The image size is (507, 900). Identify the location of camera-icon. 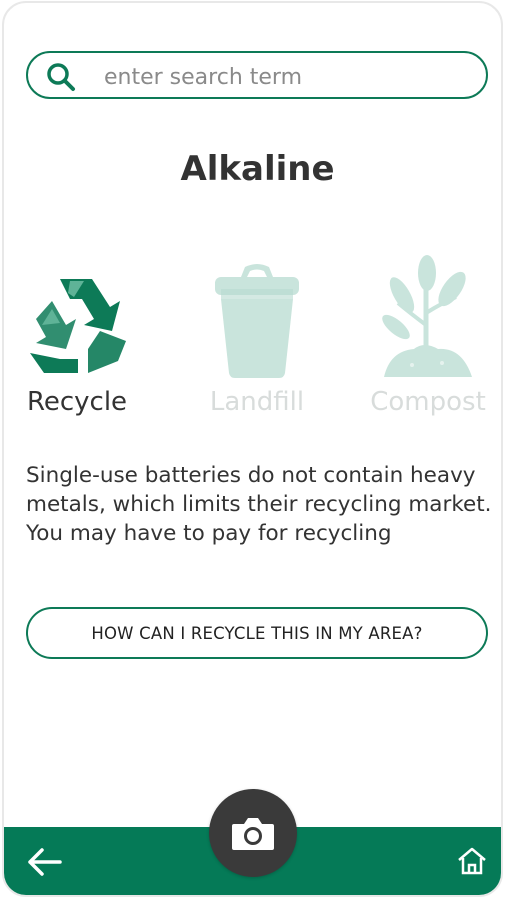
(253, 834).